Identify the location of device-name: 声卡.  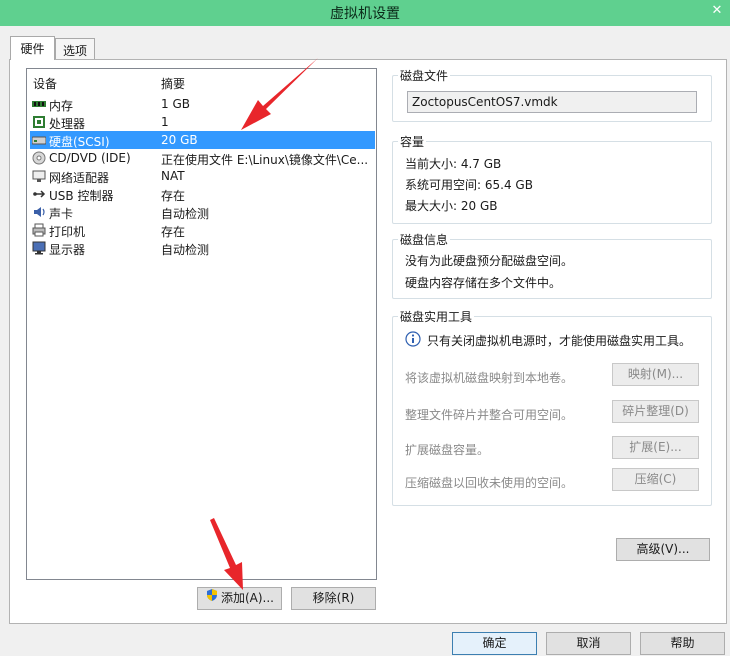
(61, 214).